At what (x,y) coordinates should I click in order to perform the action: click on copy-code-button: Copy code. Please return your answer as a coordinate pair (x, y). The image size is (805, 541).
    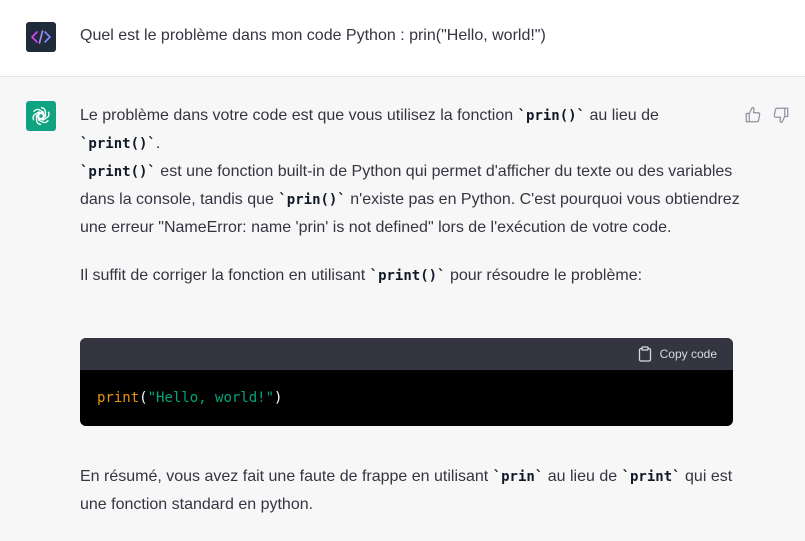
    Looking at the image, I should click on (677, 354).